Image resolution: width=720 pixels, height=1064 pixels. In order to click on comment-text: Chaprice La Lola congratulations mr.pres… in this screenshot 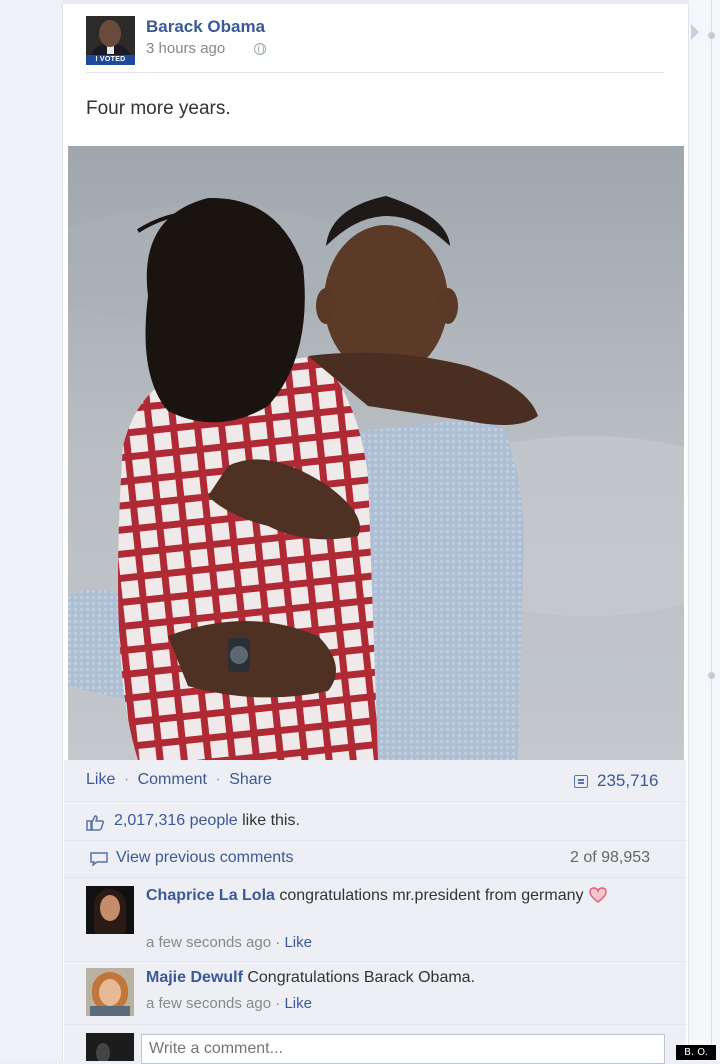, I will do `click(396, 896)`.